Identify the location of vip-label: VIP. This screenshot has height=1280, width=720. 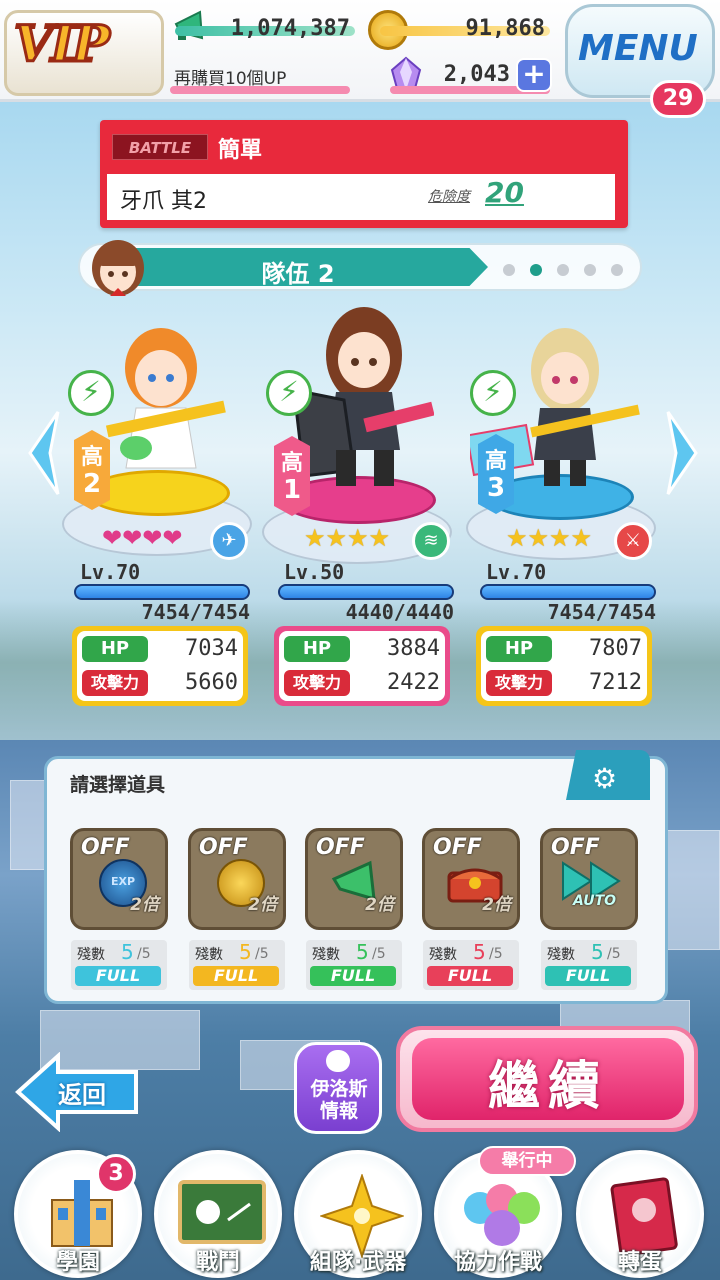
(62, 44).